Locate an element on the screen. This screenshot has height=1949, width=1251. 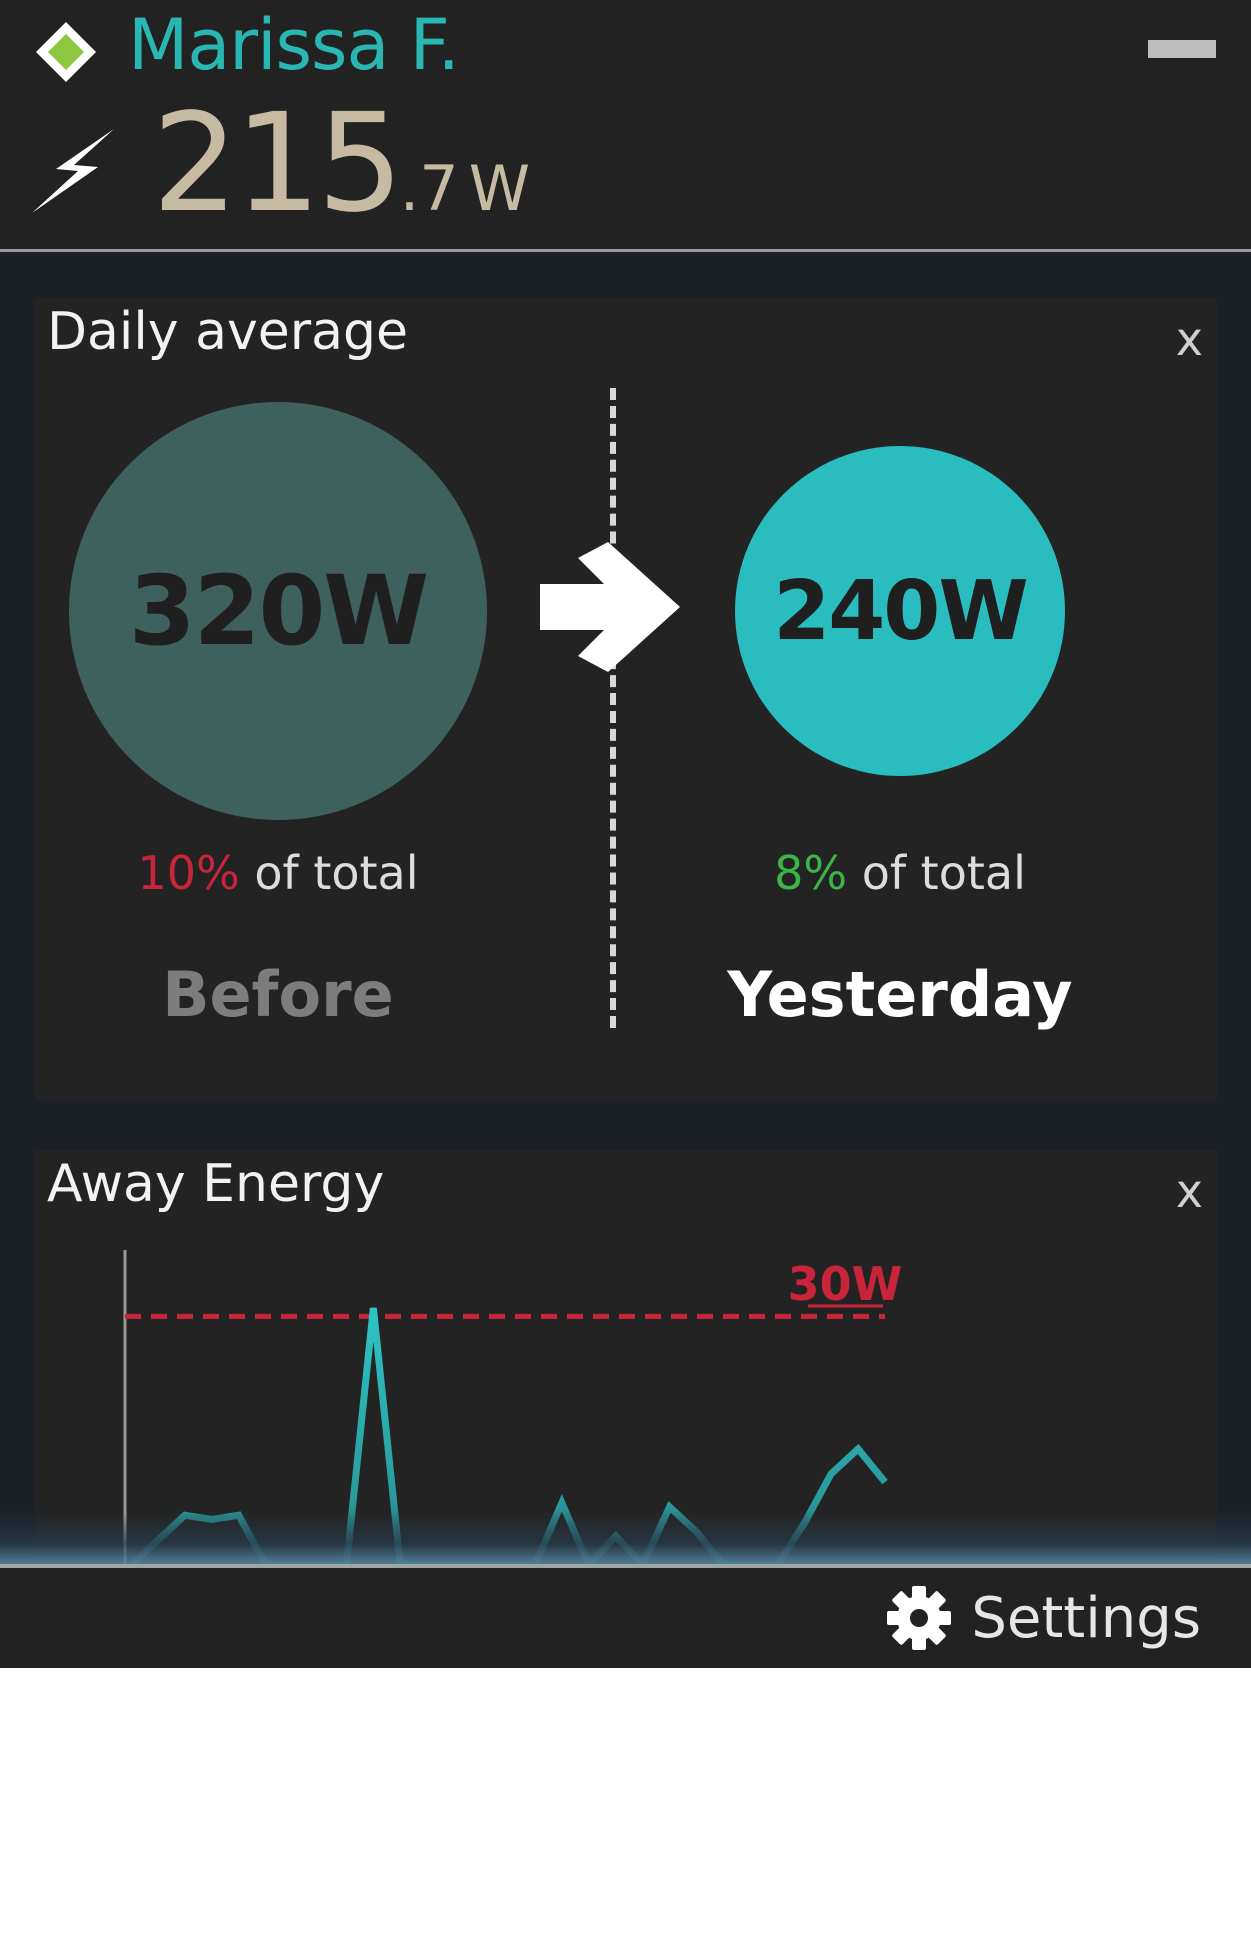
arrow-right-icon is located at coordinates (610, 607).